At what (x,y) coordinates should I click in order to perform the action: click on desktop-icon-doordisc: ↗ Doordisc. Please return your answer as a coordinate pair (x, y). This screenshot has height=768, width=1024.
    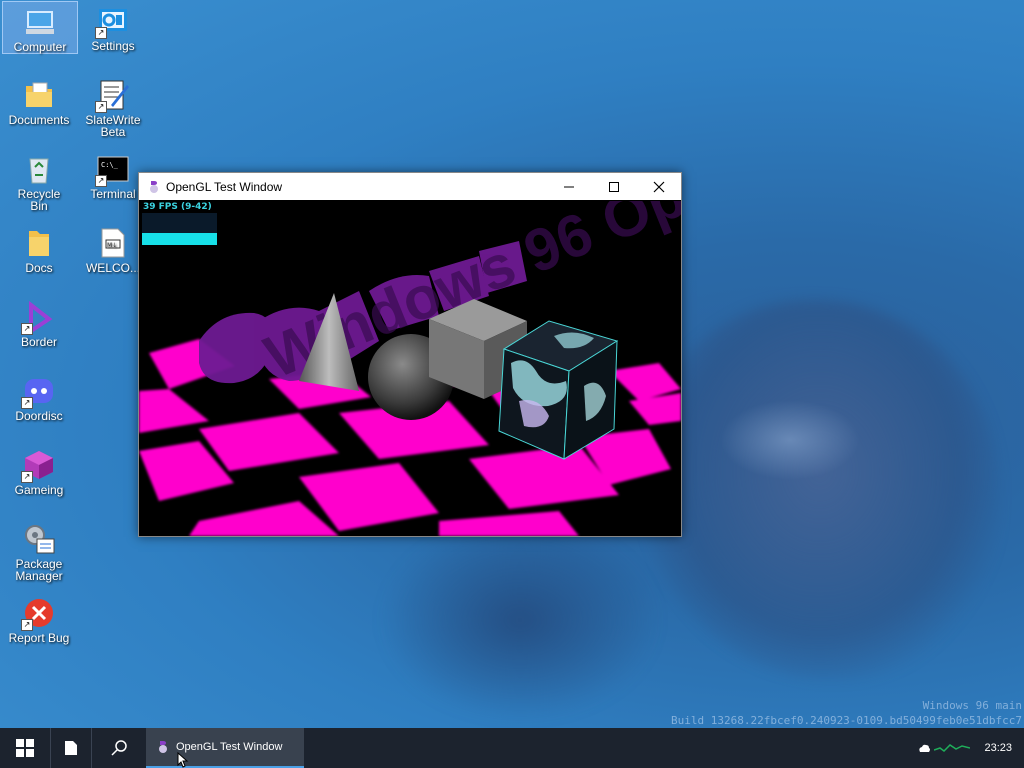
    Looking at the image, I should click on (39, 396).